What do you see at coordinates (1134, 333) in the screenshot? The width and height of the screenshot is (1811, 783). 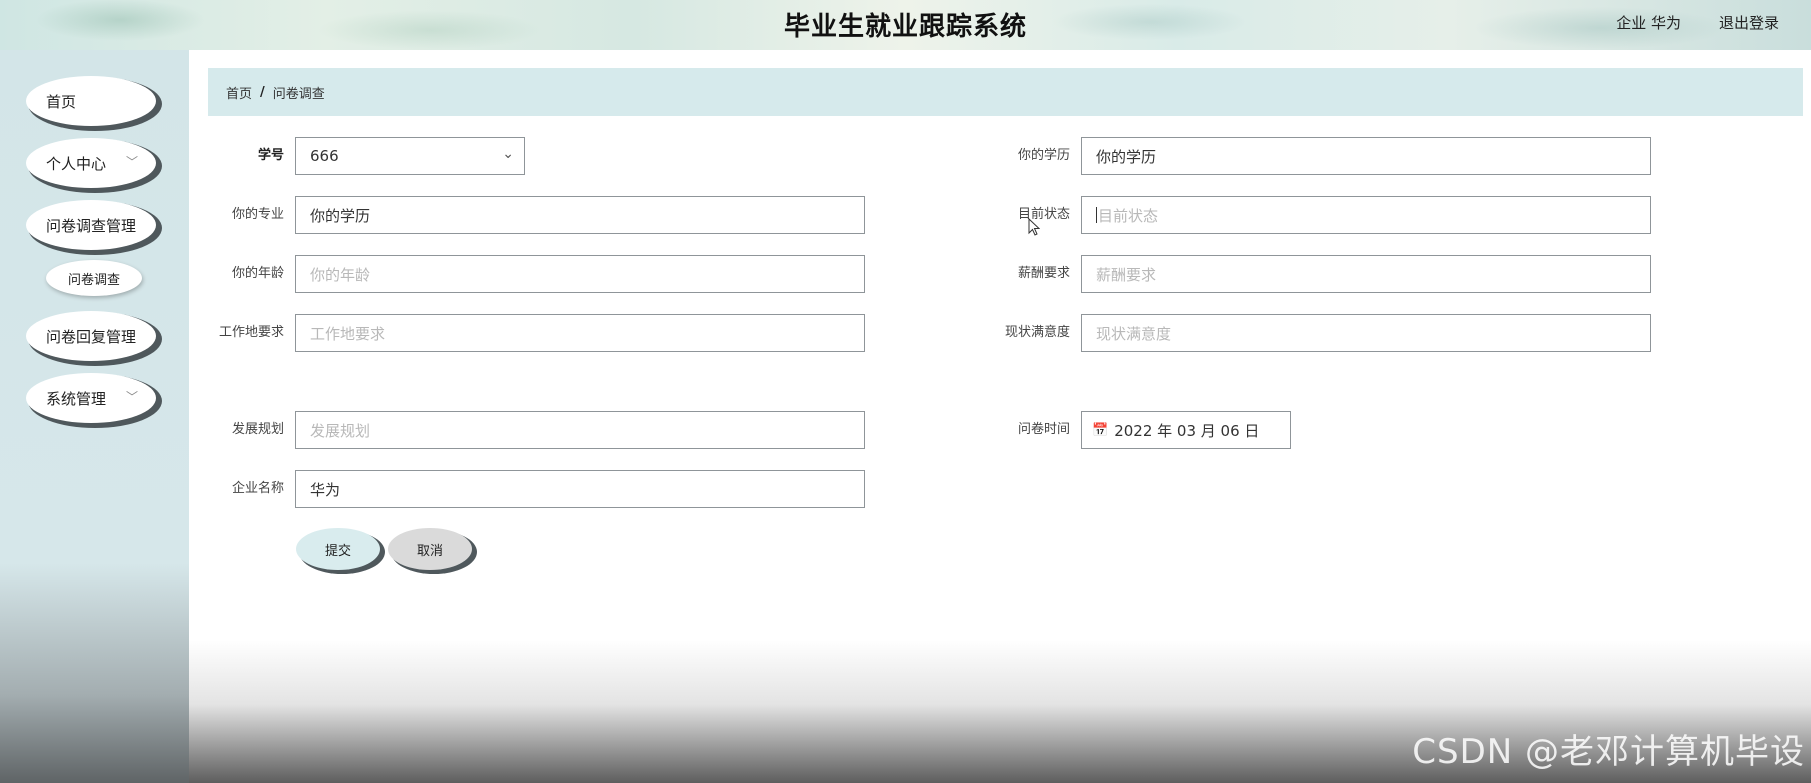 I see `satisfaction-placeholder: 现状满意度` at bounding box center [1134, 333].